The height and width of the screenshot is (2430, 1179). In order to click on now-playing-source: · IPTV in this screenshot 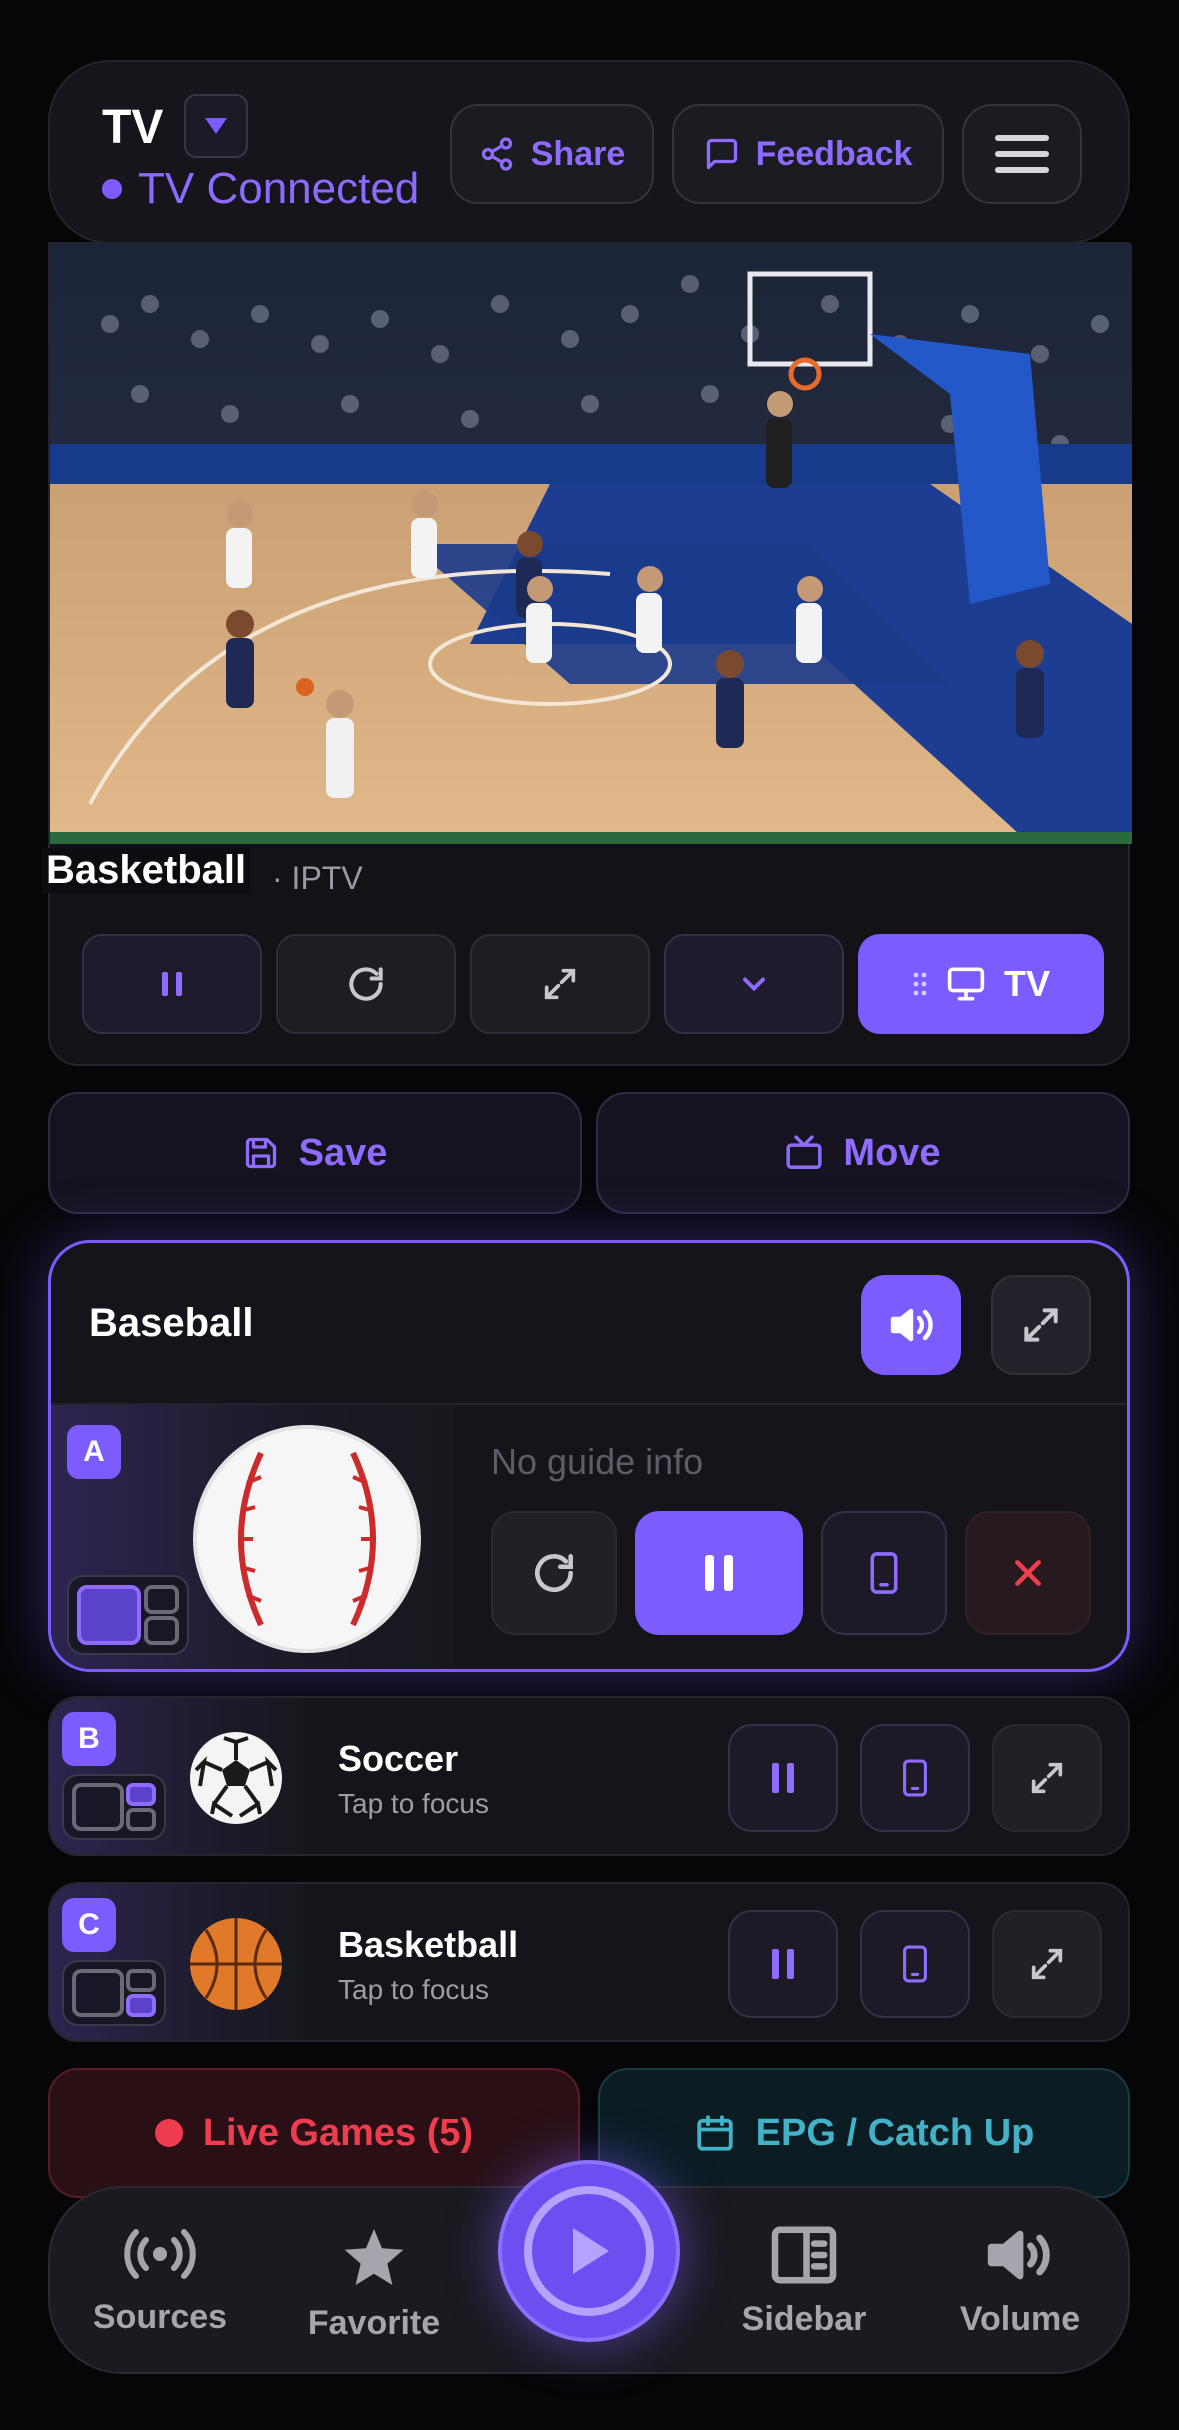, I will do `click(317, 878)`.